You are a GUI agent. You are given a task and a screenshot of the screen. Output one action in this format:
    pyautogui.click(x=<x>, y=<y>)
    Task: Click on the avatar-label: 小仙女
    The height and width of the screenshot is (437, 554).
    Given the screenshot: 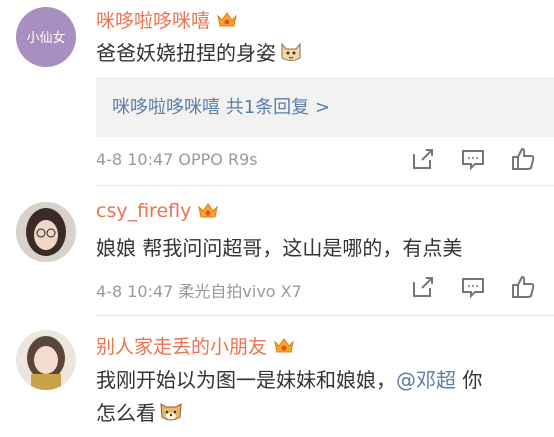 What is the action you would take?
    pyautogui.click(x=46, y=38)
    